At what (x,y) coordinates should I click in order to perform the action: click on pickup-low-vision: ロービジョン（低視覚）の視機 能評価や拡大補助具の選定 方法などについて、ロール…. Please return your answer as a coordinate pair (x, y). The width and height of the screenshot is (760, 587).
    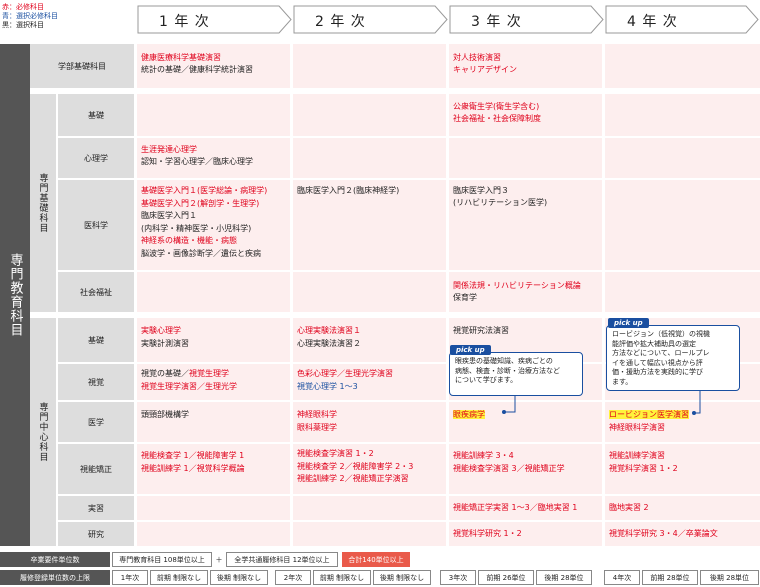
    Looking at the image, I should click on (673, 358).